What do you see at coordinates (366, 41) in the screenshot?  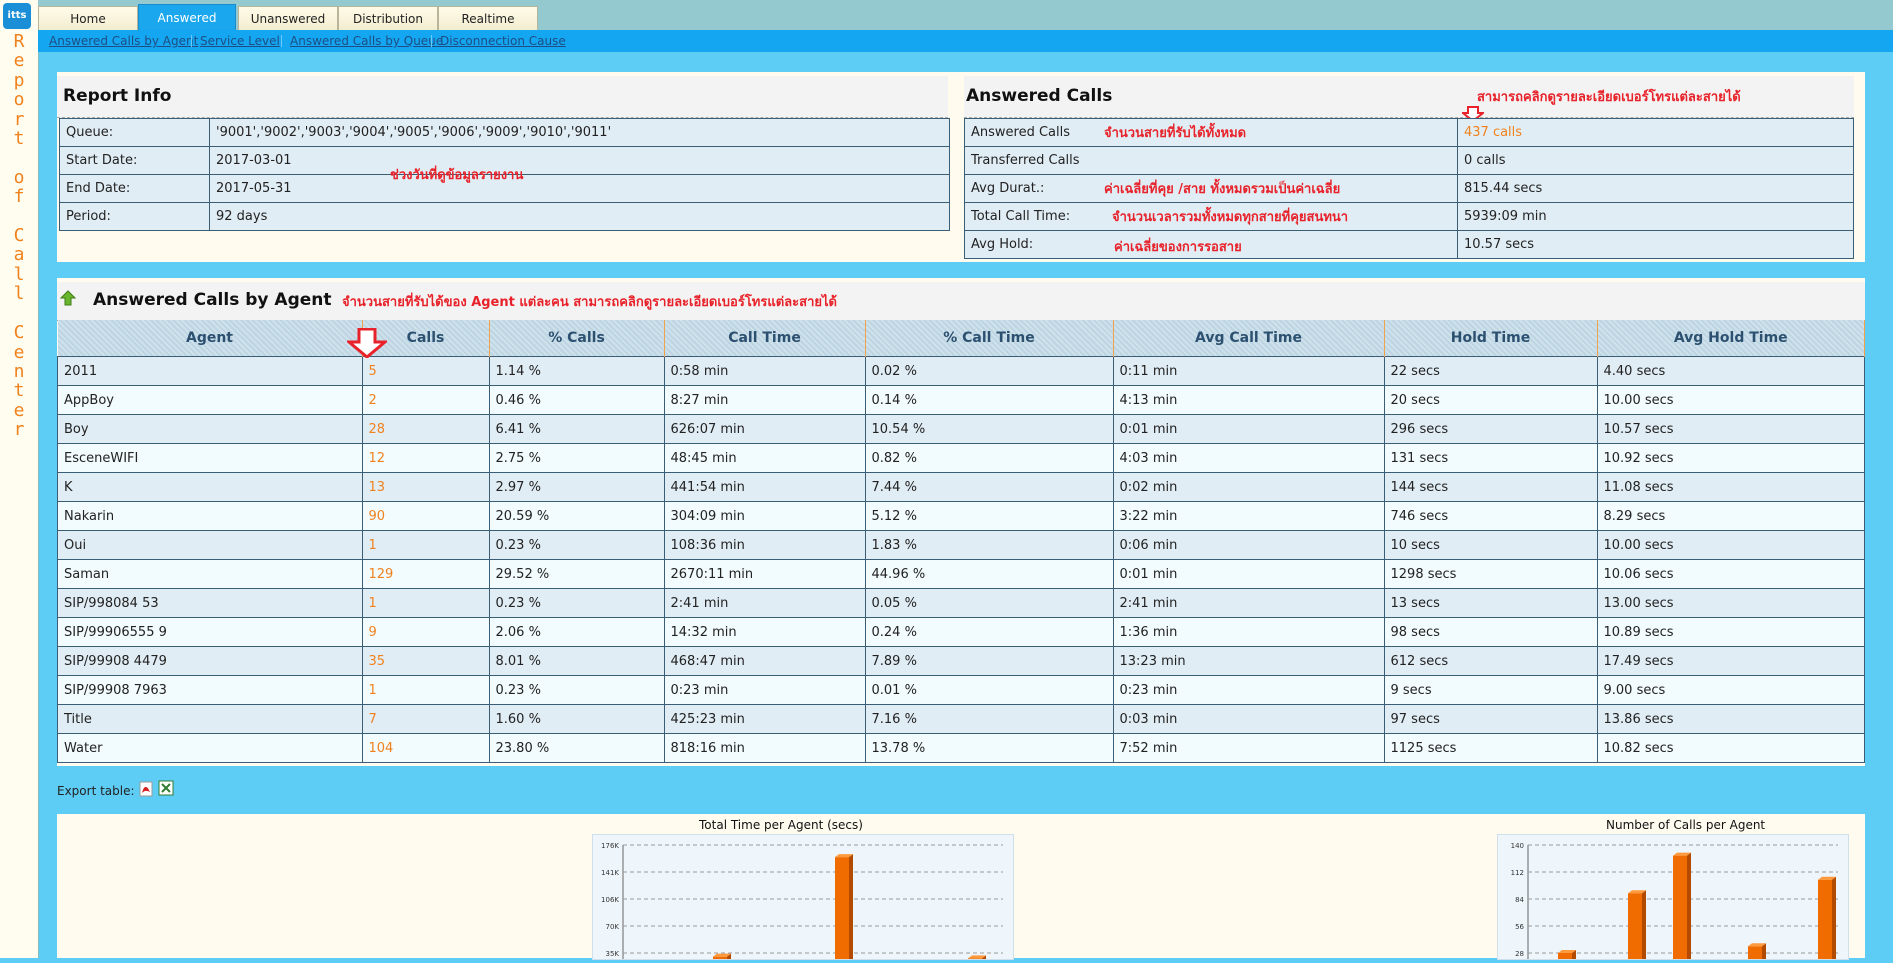 I see `subnav-answered-by-queue: Answered Calls by Queue` at bounding box center [366, 41].